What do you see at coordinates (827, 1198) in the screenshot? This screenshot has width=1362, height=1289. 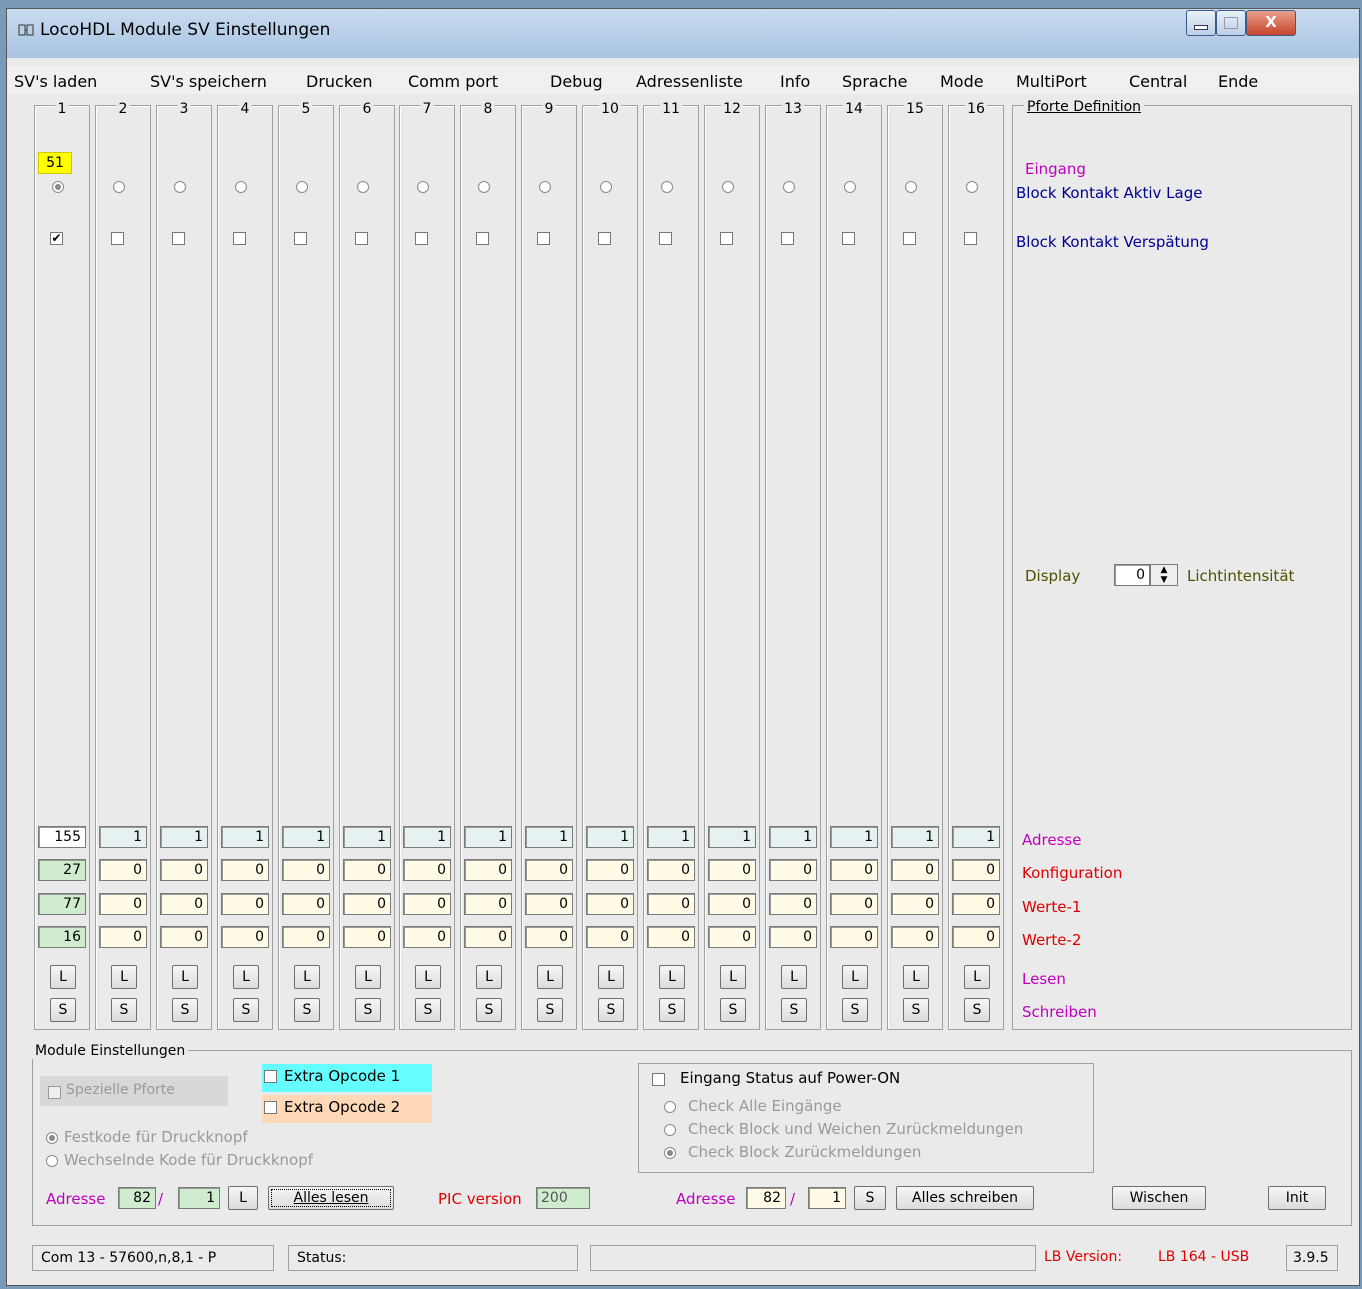 I see `write-subaddress-input: 1` at bounding box center [827, 1198].